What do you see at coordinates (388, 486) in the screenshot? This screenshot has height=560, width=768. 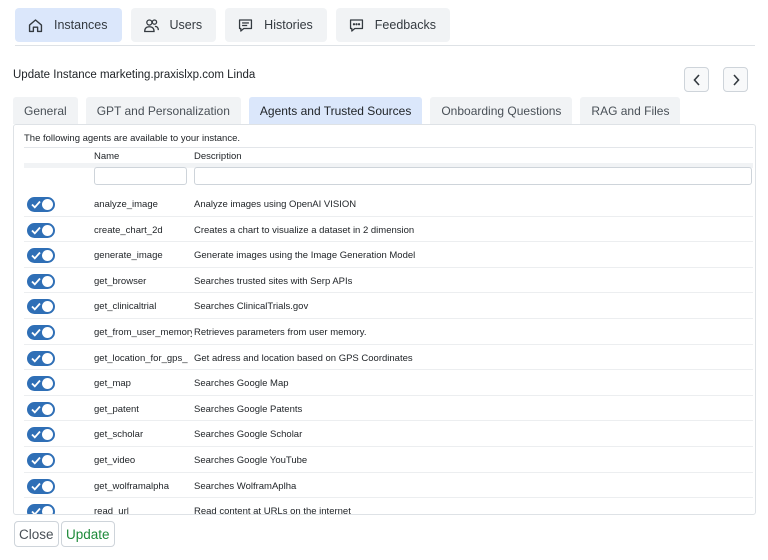 I see `table-row: get_wolframalpha Searches WolframAplha` at bounding box center [388, 486].